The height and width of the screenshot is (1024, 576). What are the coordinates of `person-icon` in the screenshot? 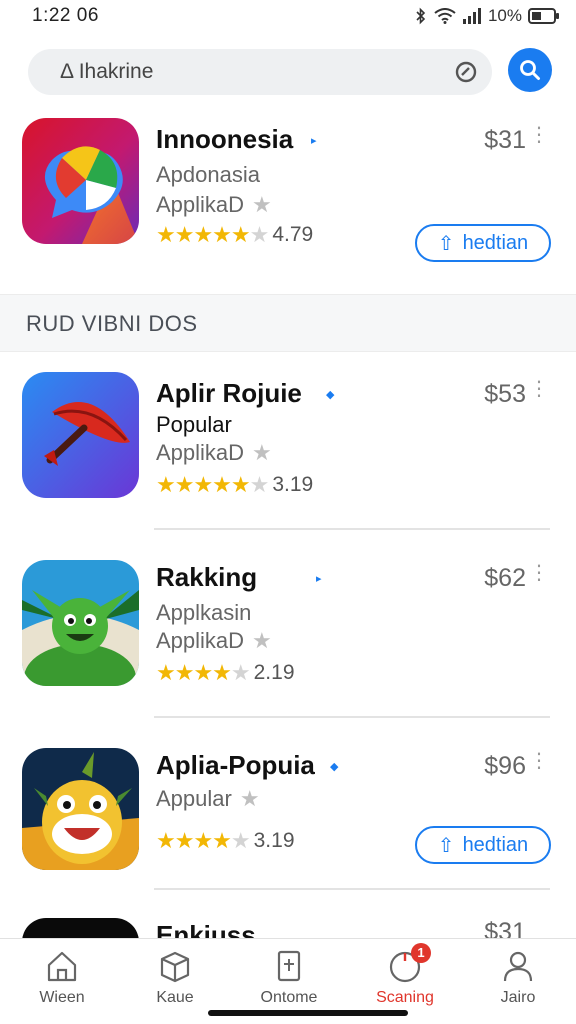 It's located at (518, 966).